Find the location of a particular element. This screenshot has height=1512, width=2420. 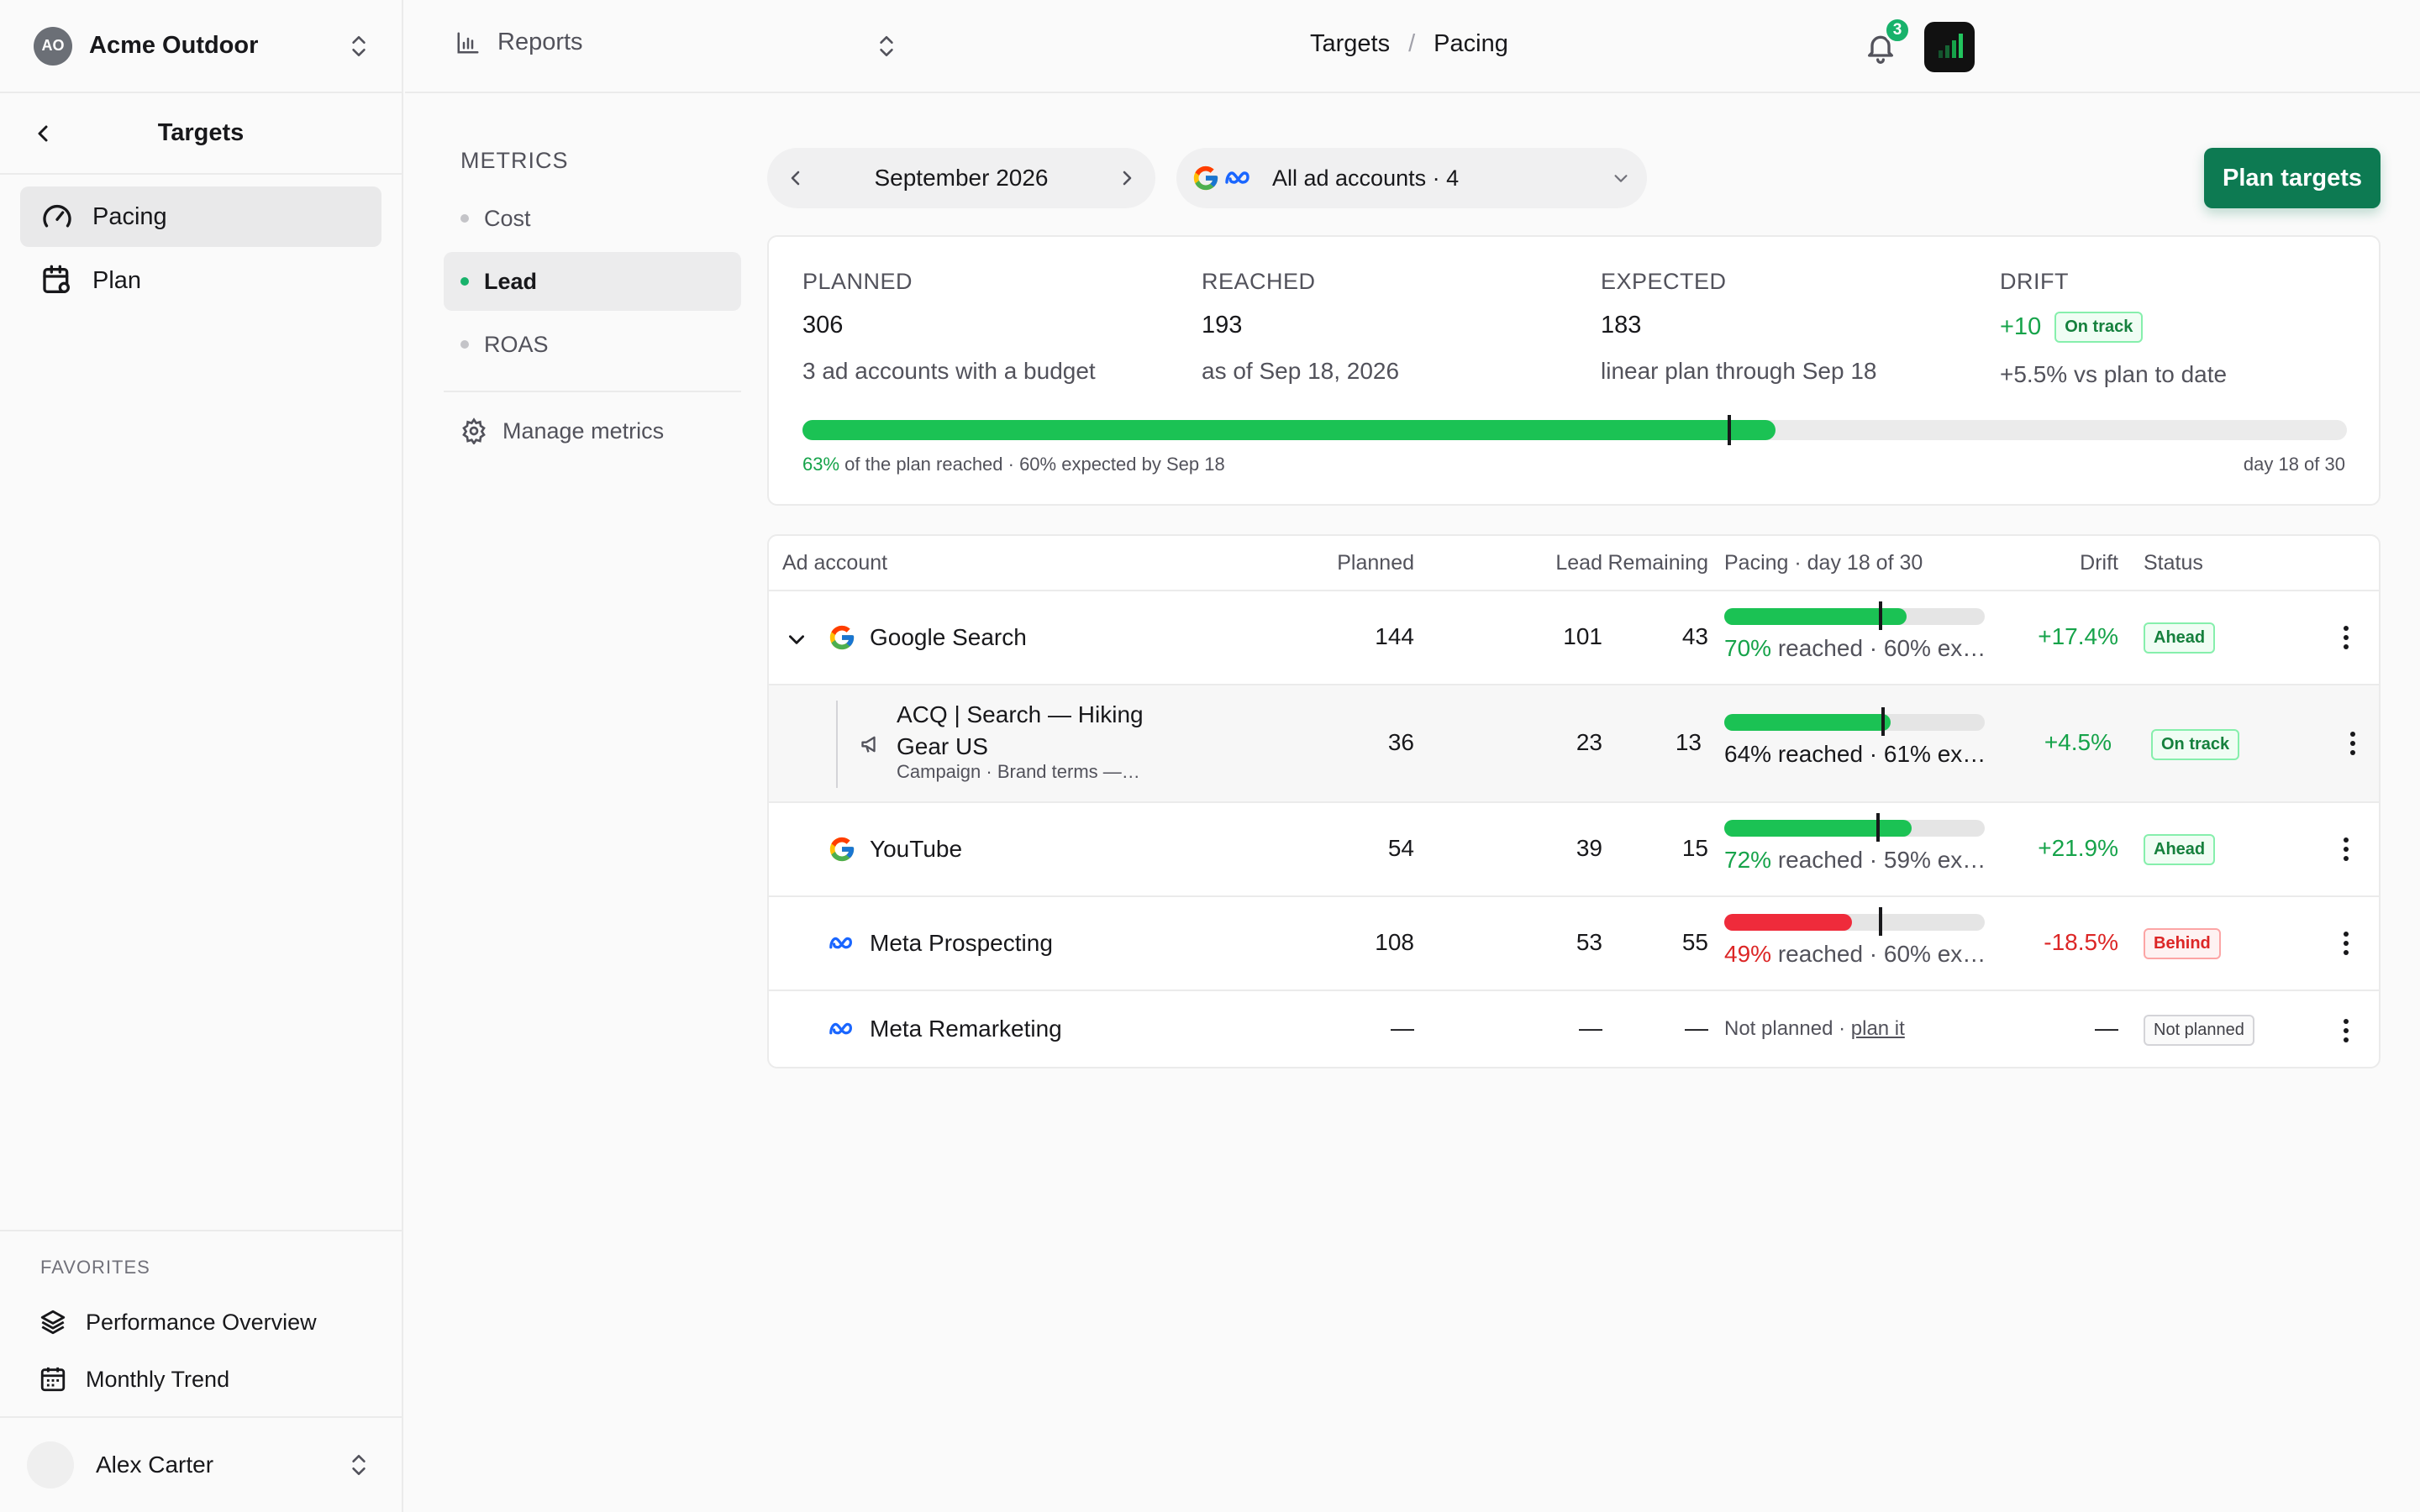

lead-value: — is located at coordinates (1590, 1028).